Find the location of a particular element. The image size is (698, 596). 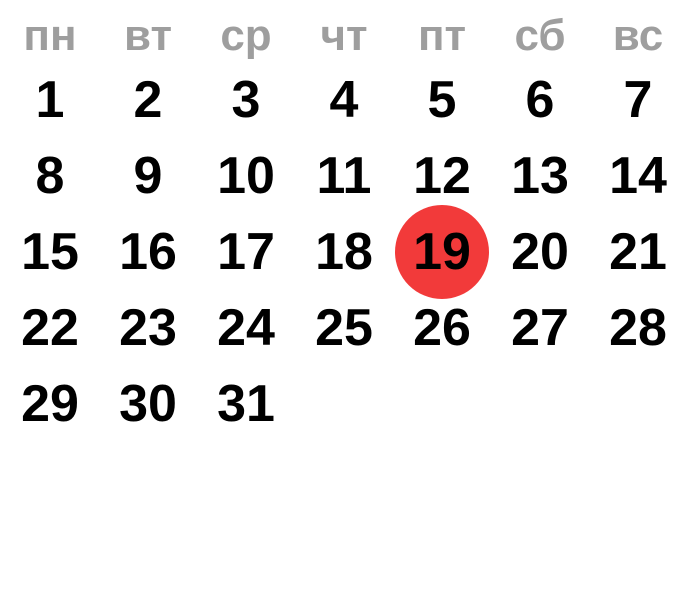

day-cell: 8 is located at coordinates (50, 176).